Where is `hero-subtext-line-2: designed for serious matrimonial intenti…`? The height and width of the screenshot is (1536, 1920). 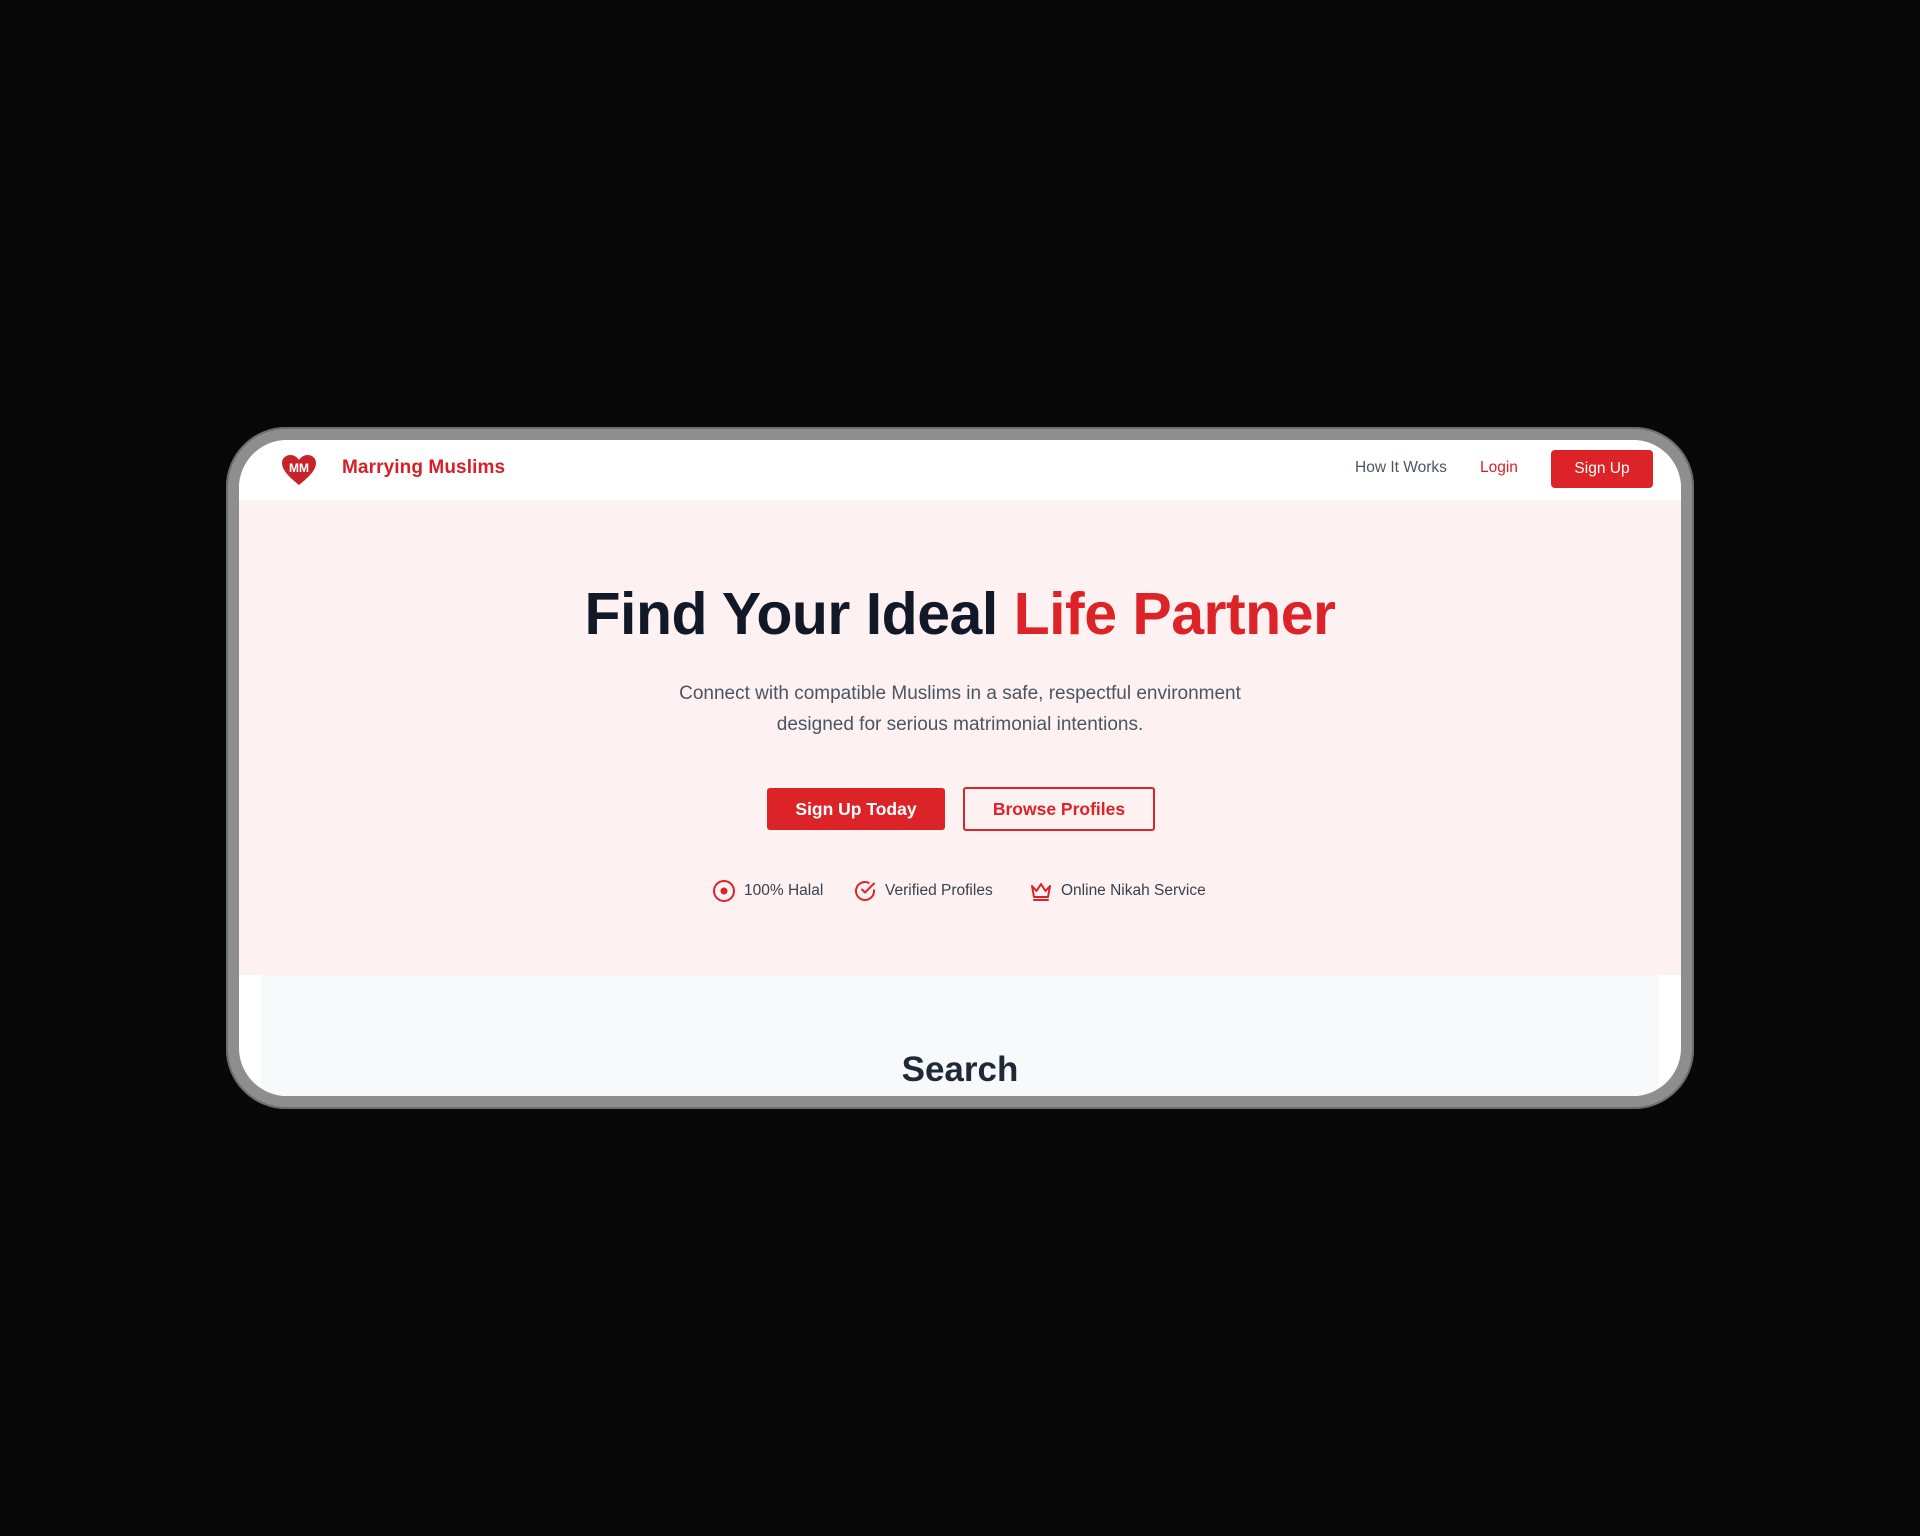 hero-subtext-line-2: designed for serious matrimonial intenti… is located at coordinates (960, 724).